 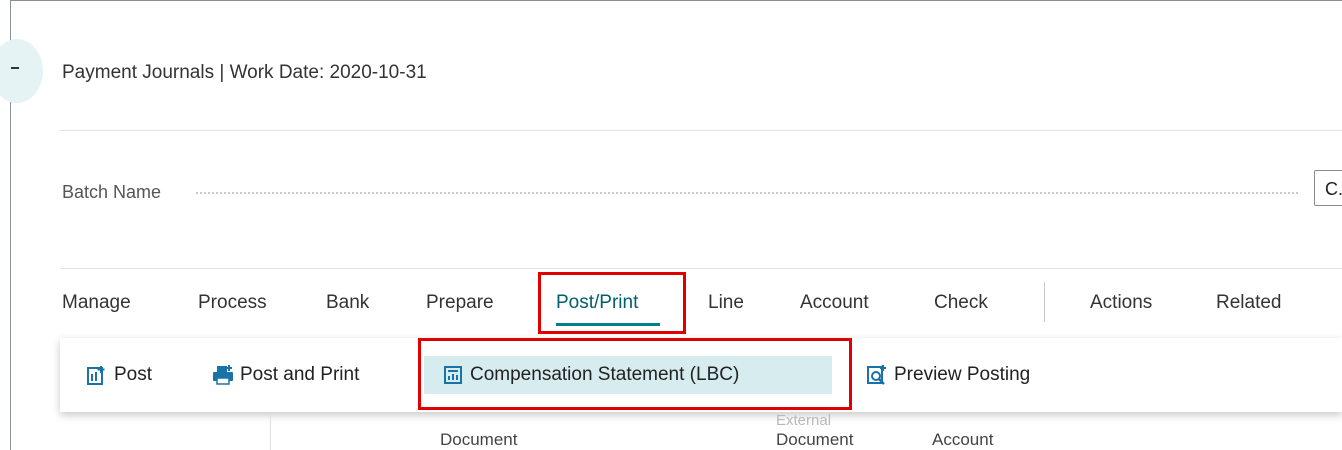 What do you see at coordinates (112, 192) in the screenshot?
I see `batch-name-label: Batch Name` at bounding box center [112, 192].